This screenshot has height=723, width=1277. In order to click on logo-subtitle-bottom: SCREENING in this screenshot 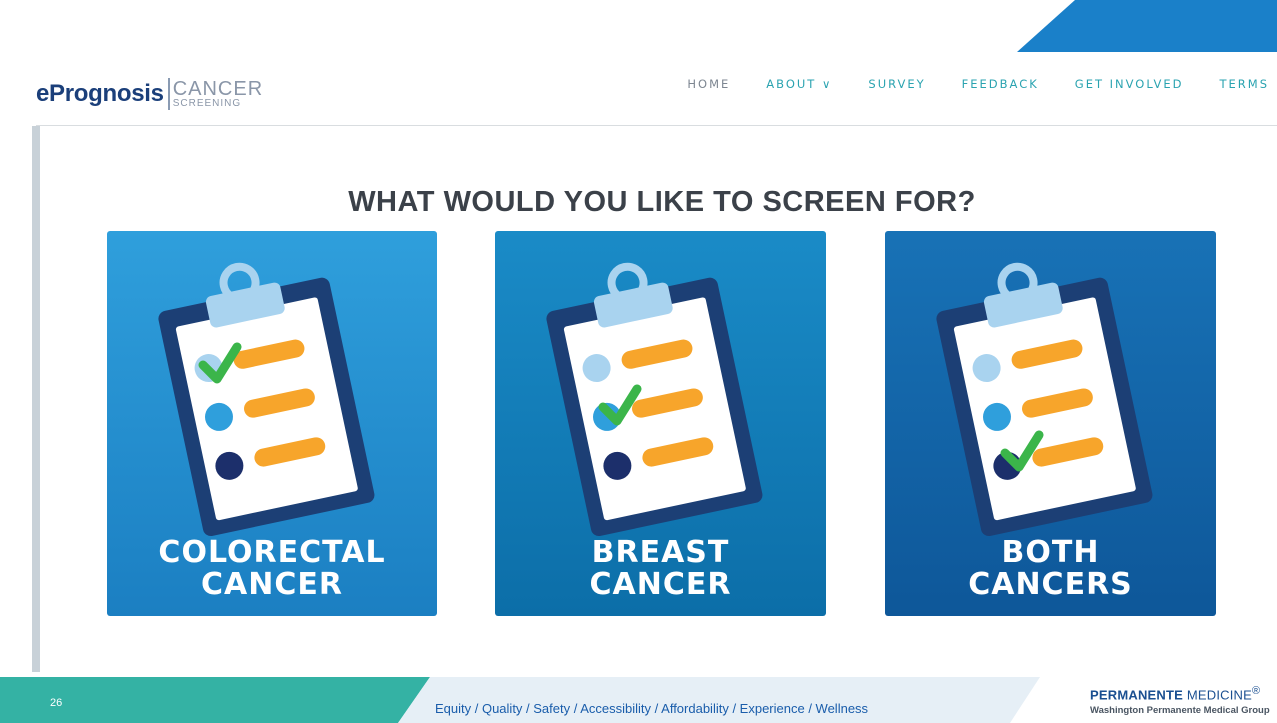, I will do `click(207, 103)`.